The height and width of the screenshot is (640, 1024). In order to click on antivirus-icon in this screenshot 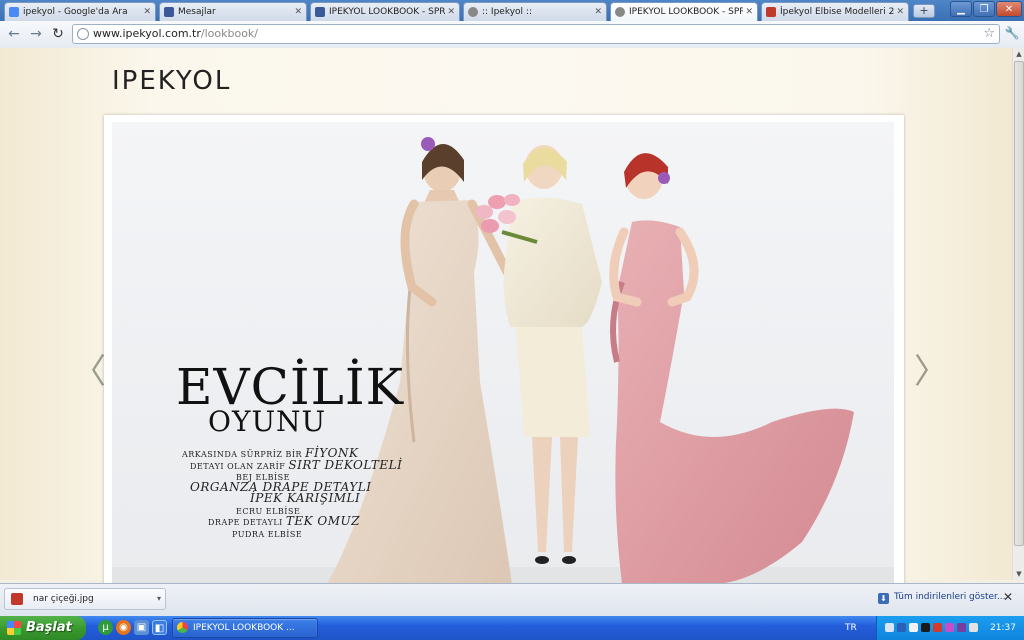, I will do `click(937, 627)`.